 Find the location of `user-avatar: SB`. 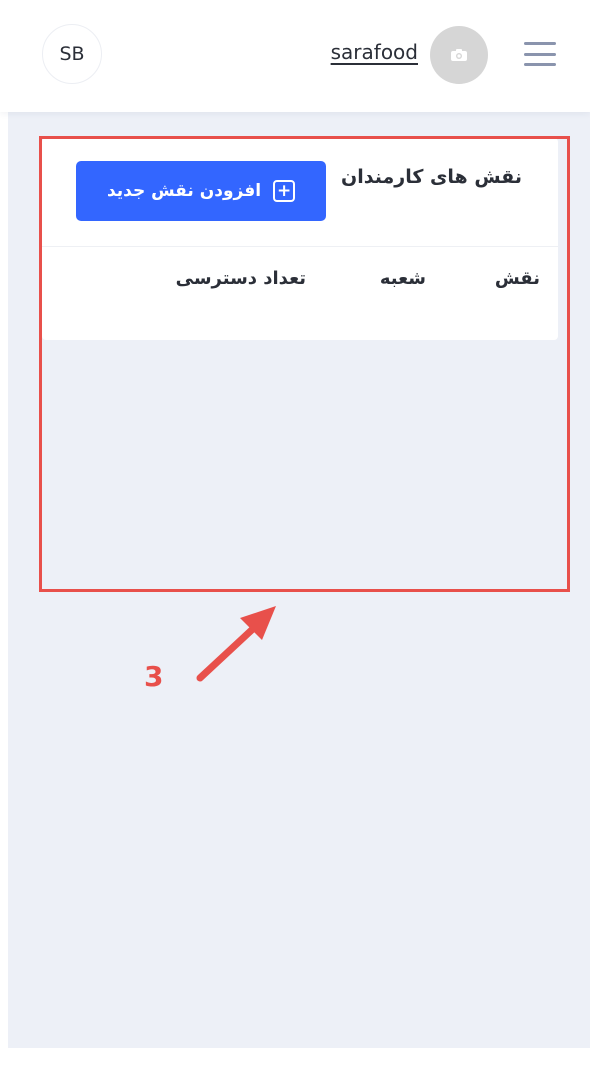

user-avatar: SB is located at coordinates (72, 54).